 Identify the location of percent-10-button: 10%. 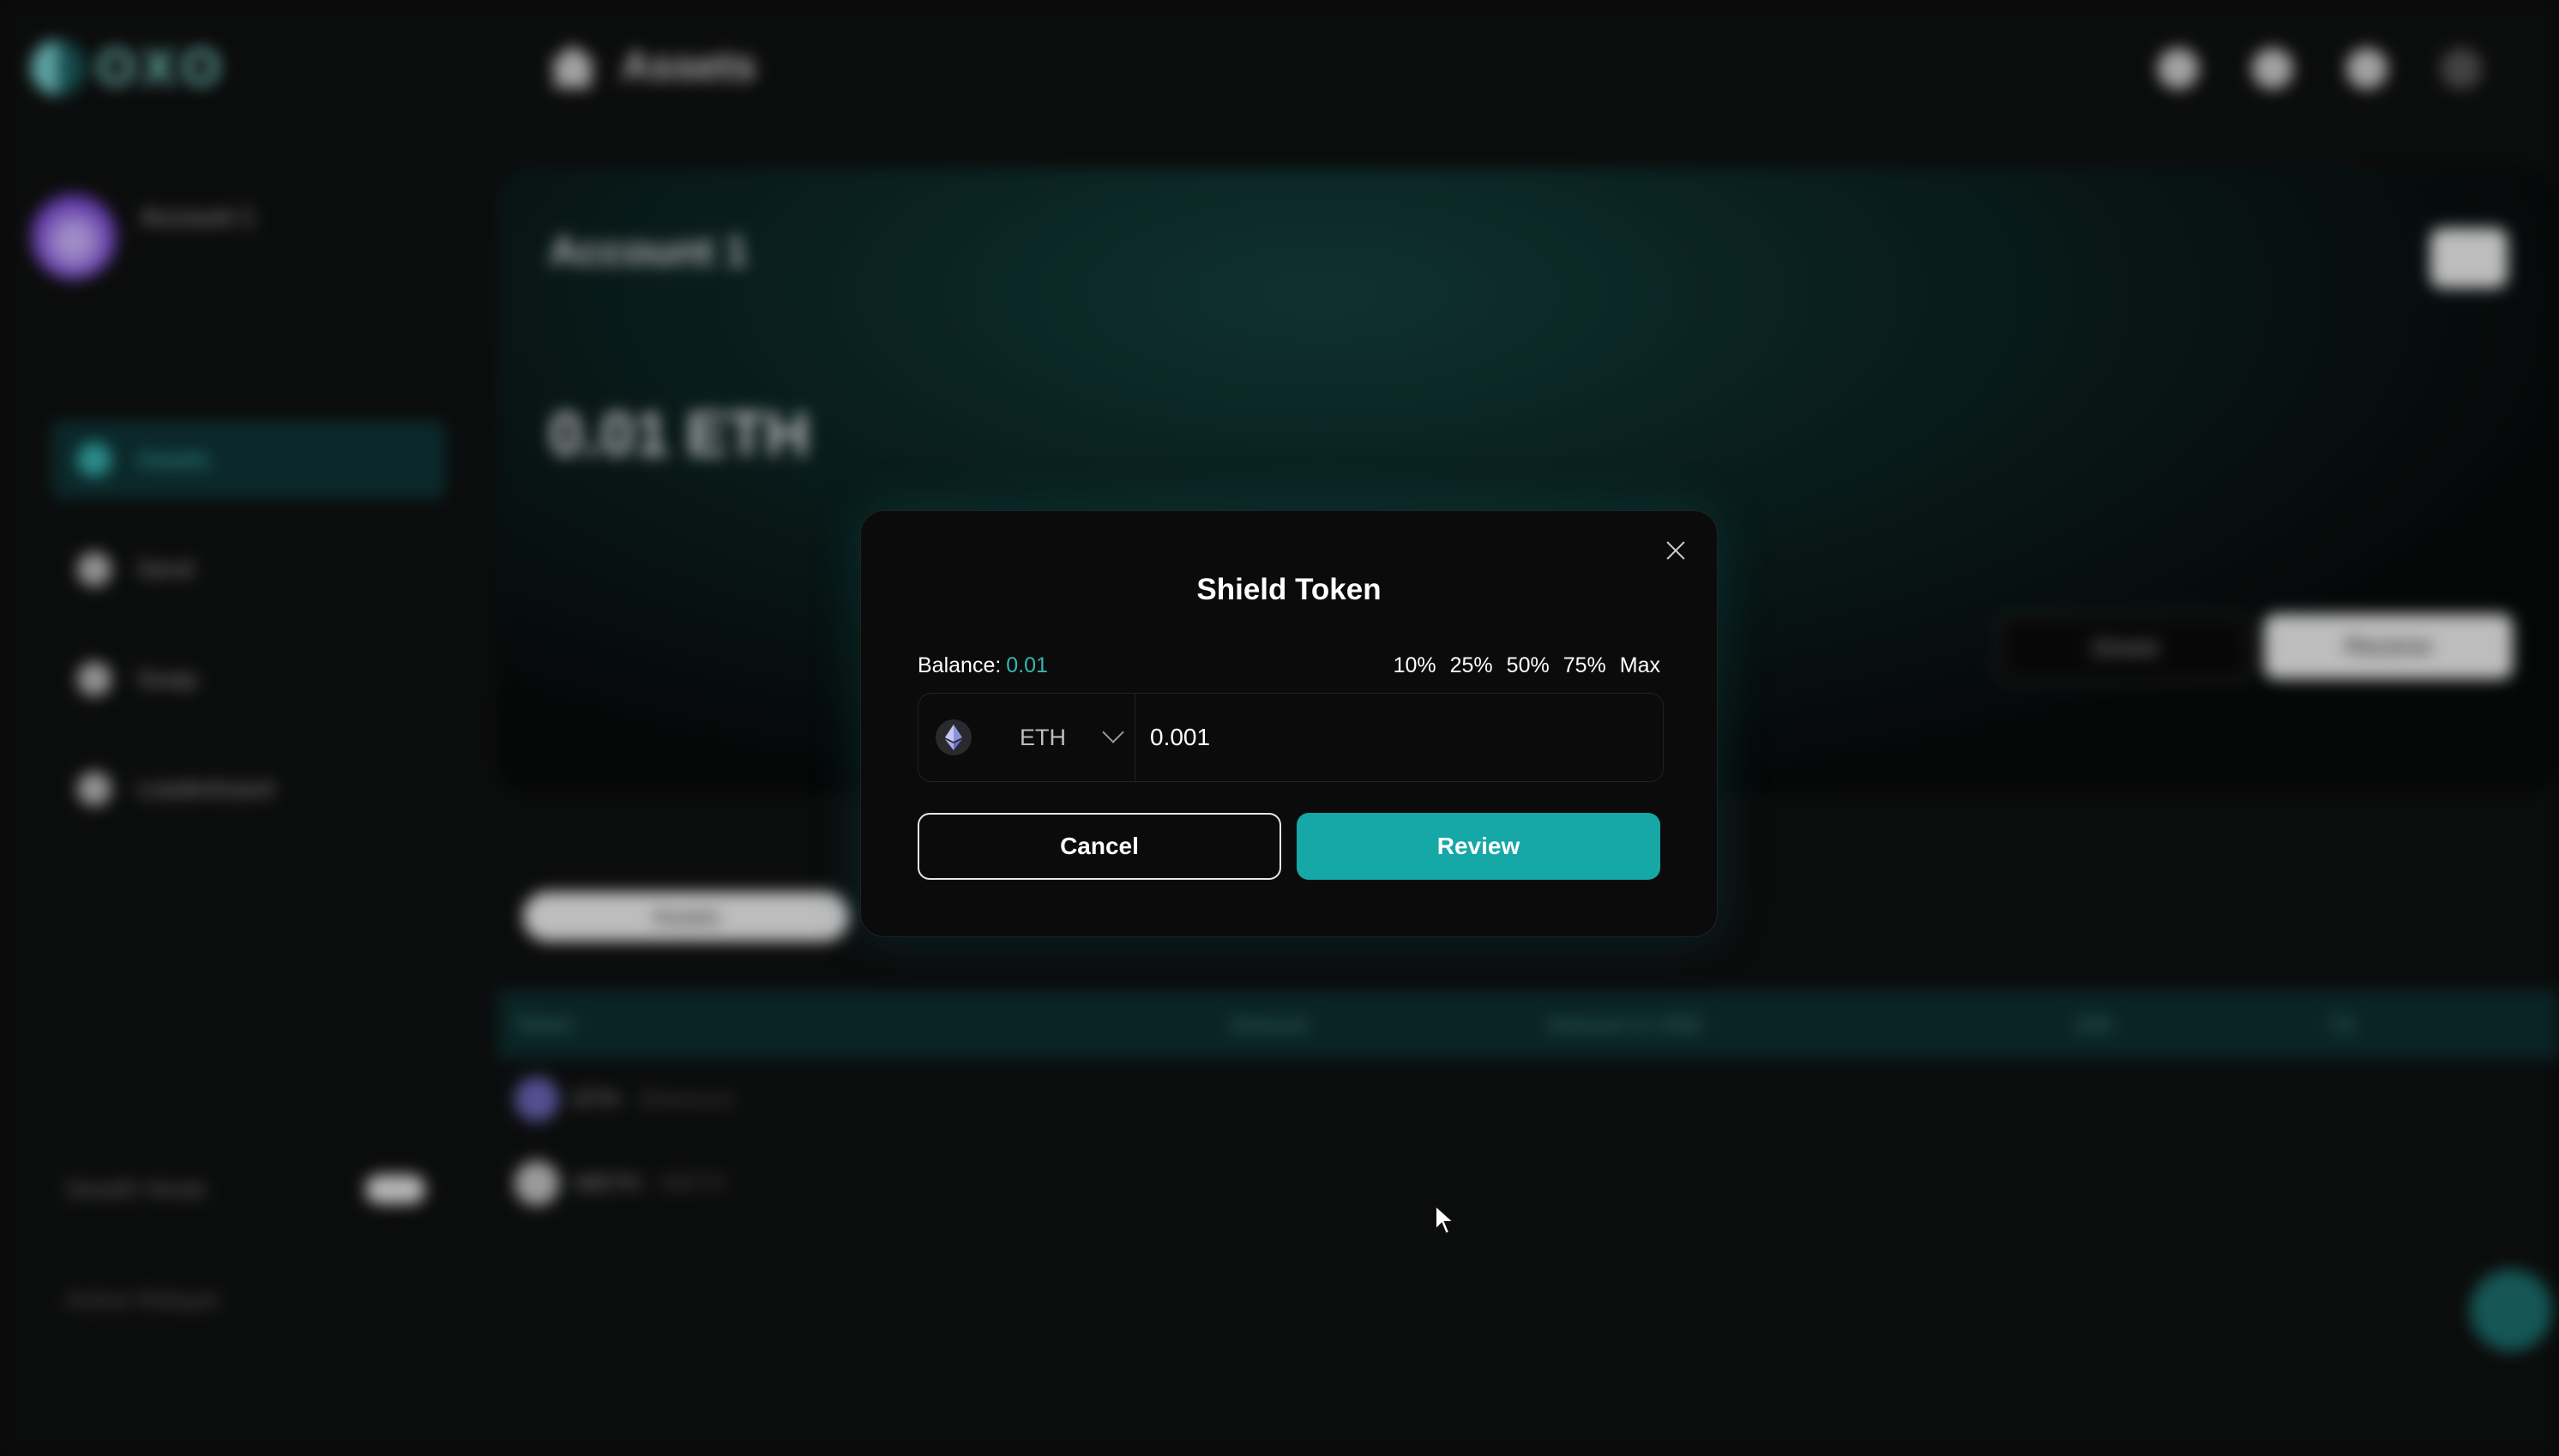
(1415, 665).